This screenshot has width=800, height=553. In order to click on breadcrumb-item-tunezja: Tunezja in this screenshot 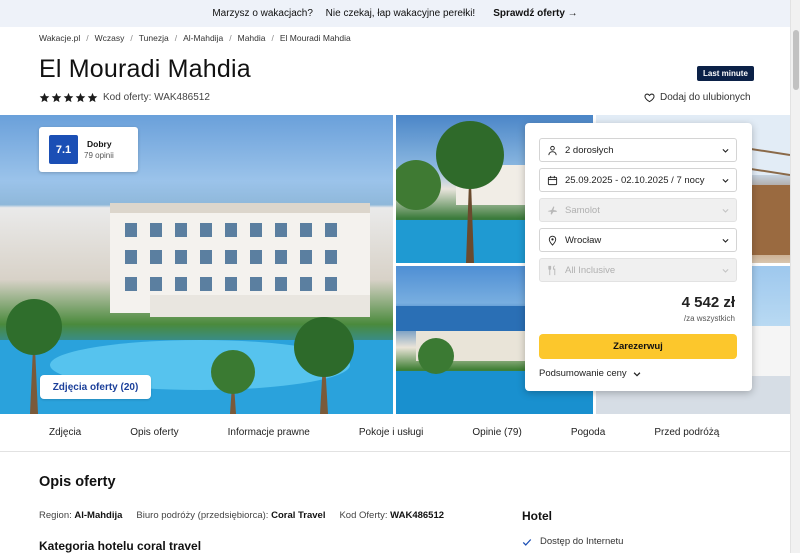, I will do `click(154, 38)`.